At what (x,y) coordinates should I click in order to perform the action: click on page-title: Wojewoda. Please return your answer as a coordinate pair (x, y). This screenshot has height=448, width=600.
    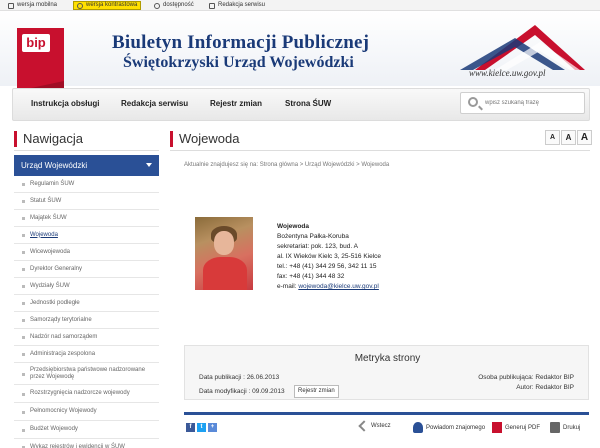
    Looking at the image, I should click on (204, 139).